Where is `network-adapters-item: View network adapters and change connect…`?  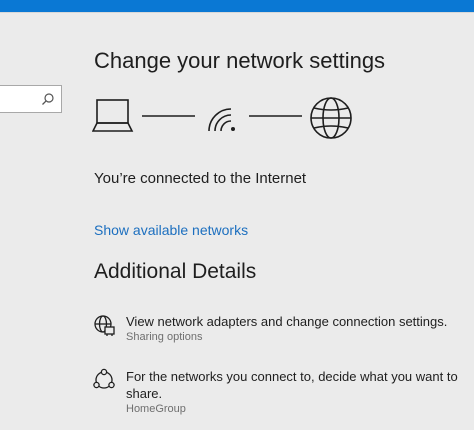 network-adapters-item: View network adapters and change connect… is located at coordinates (282, 330).